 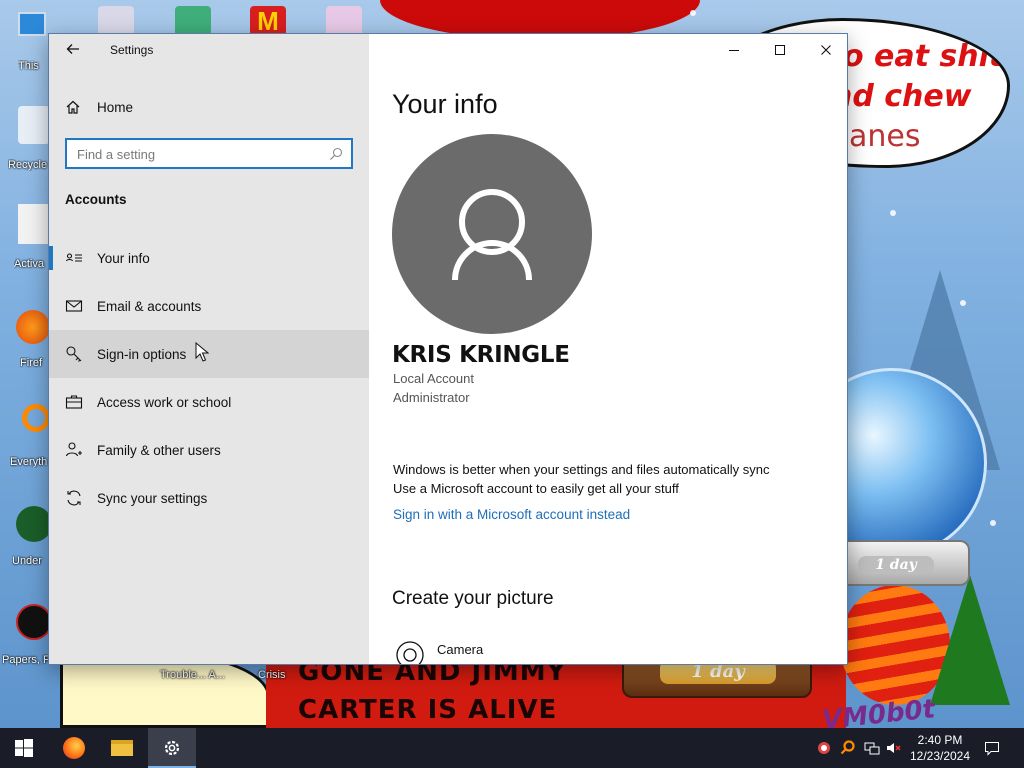 I want to click on camera-option: Camera, so click(x=439, y=652).